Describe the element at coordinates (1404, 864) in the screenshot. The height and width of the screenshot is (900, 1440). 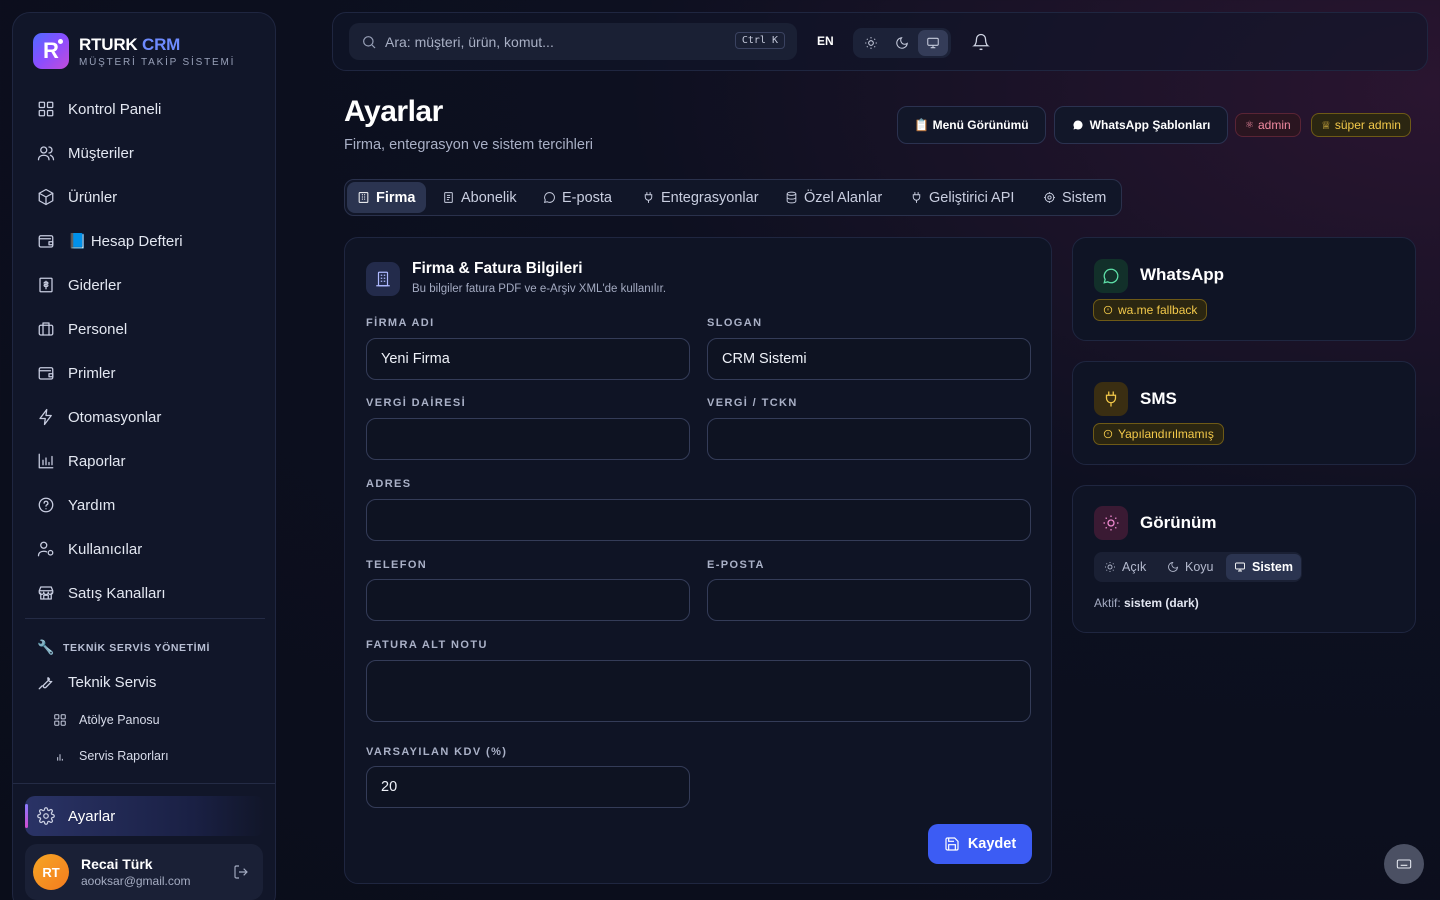
I see `keyboard-shortcuts-button` at that location.